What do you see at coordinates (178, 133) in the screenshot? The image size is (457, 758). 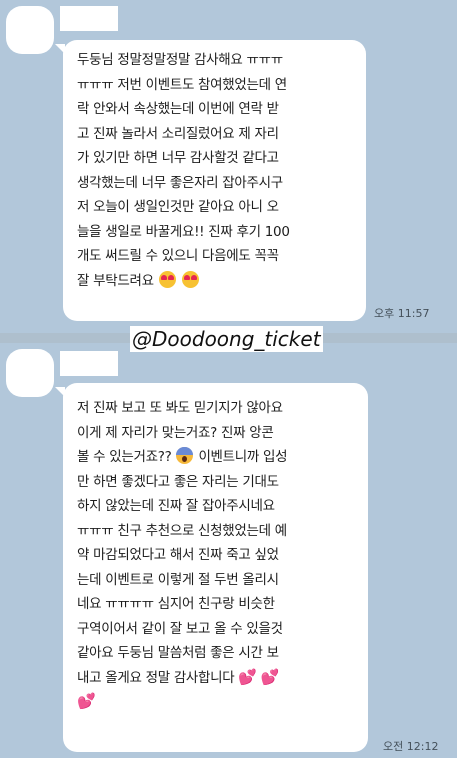 I see `message-line: 고 진짜 놀라서 소리질렀어요 제 자리` at bounding box center [178, 133].